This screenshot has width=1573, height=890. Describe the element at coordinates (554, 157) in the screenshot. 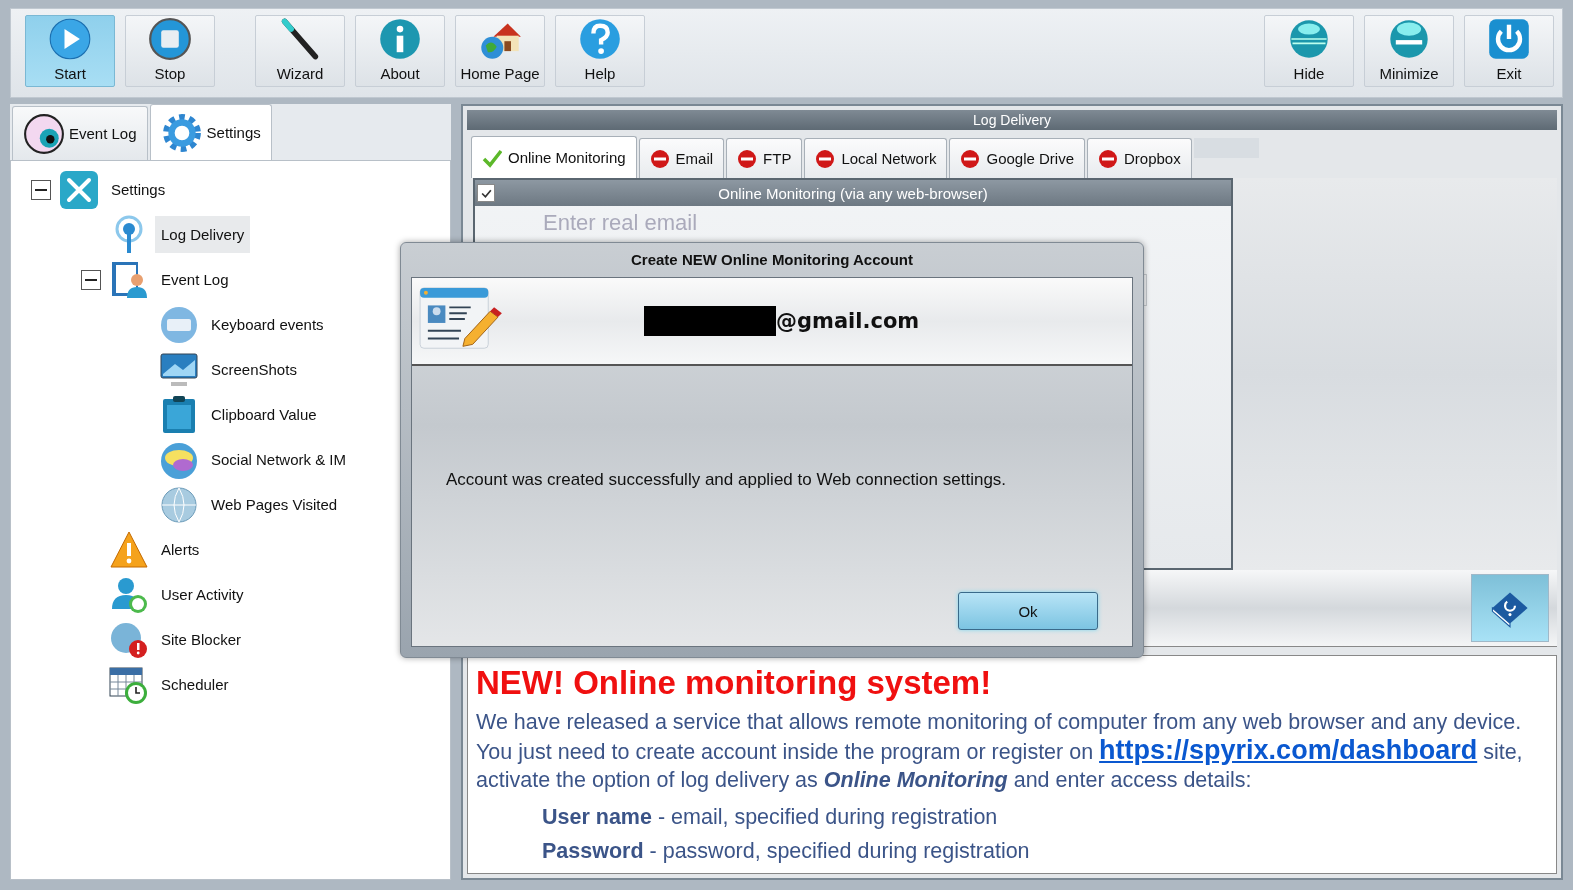

I see `delivery-tab: Online Monitoring` at that location.